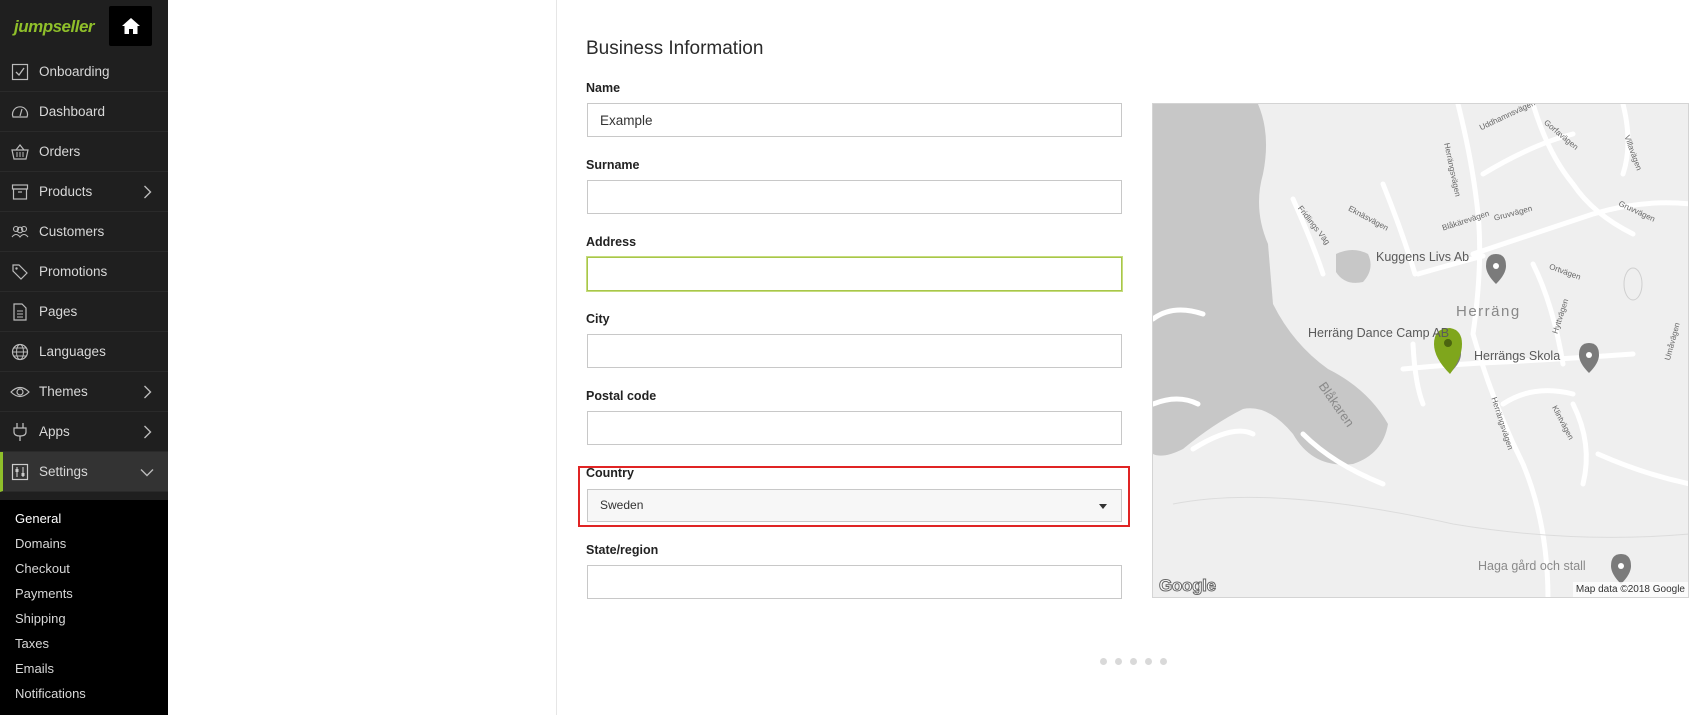 The width and height of the screenshot is (1700, 715). What do you see at coordinates (20, 272) in the screenshot?
I see `tags-icon` at bounding box center [20, 272].